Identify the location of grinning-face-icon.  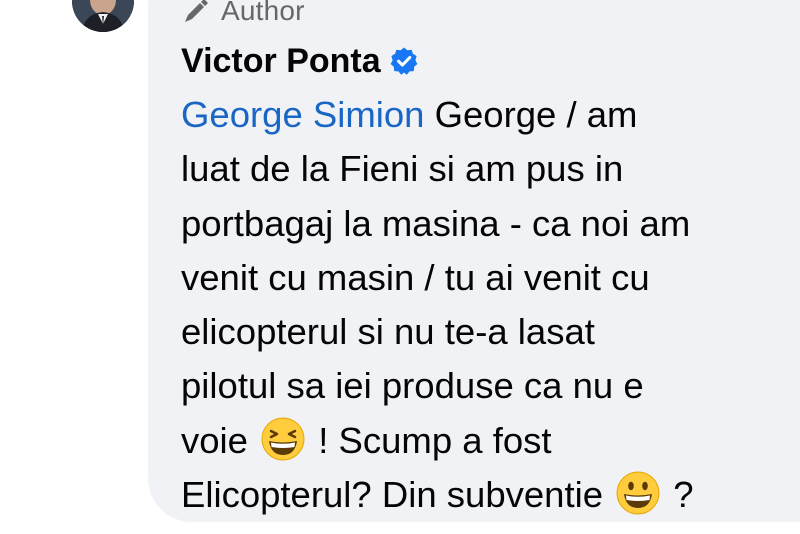
(638, 493).